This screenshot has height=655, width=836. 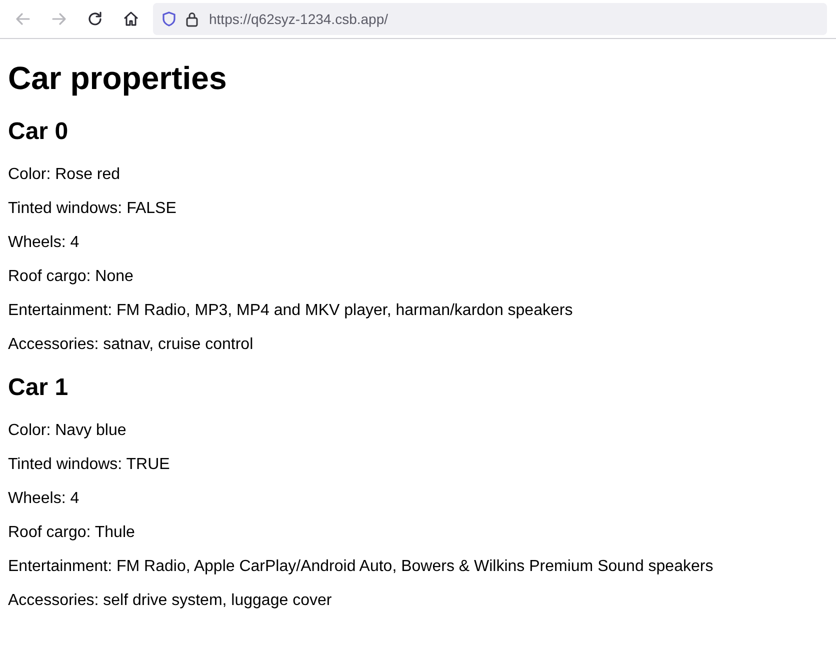 I want to click on section-heading: Car 1, so click(x=39, y=388).